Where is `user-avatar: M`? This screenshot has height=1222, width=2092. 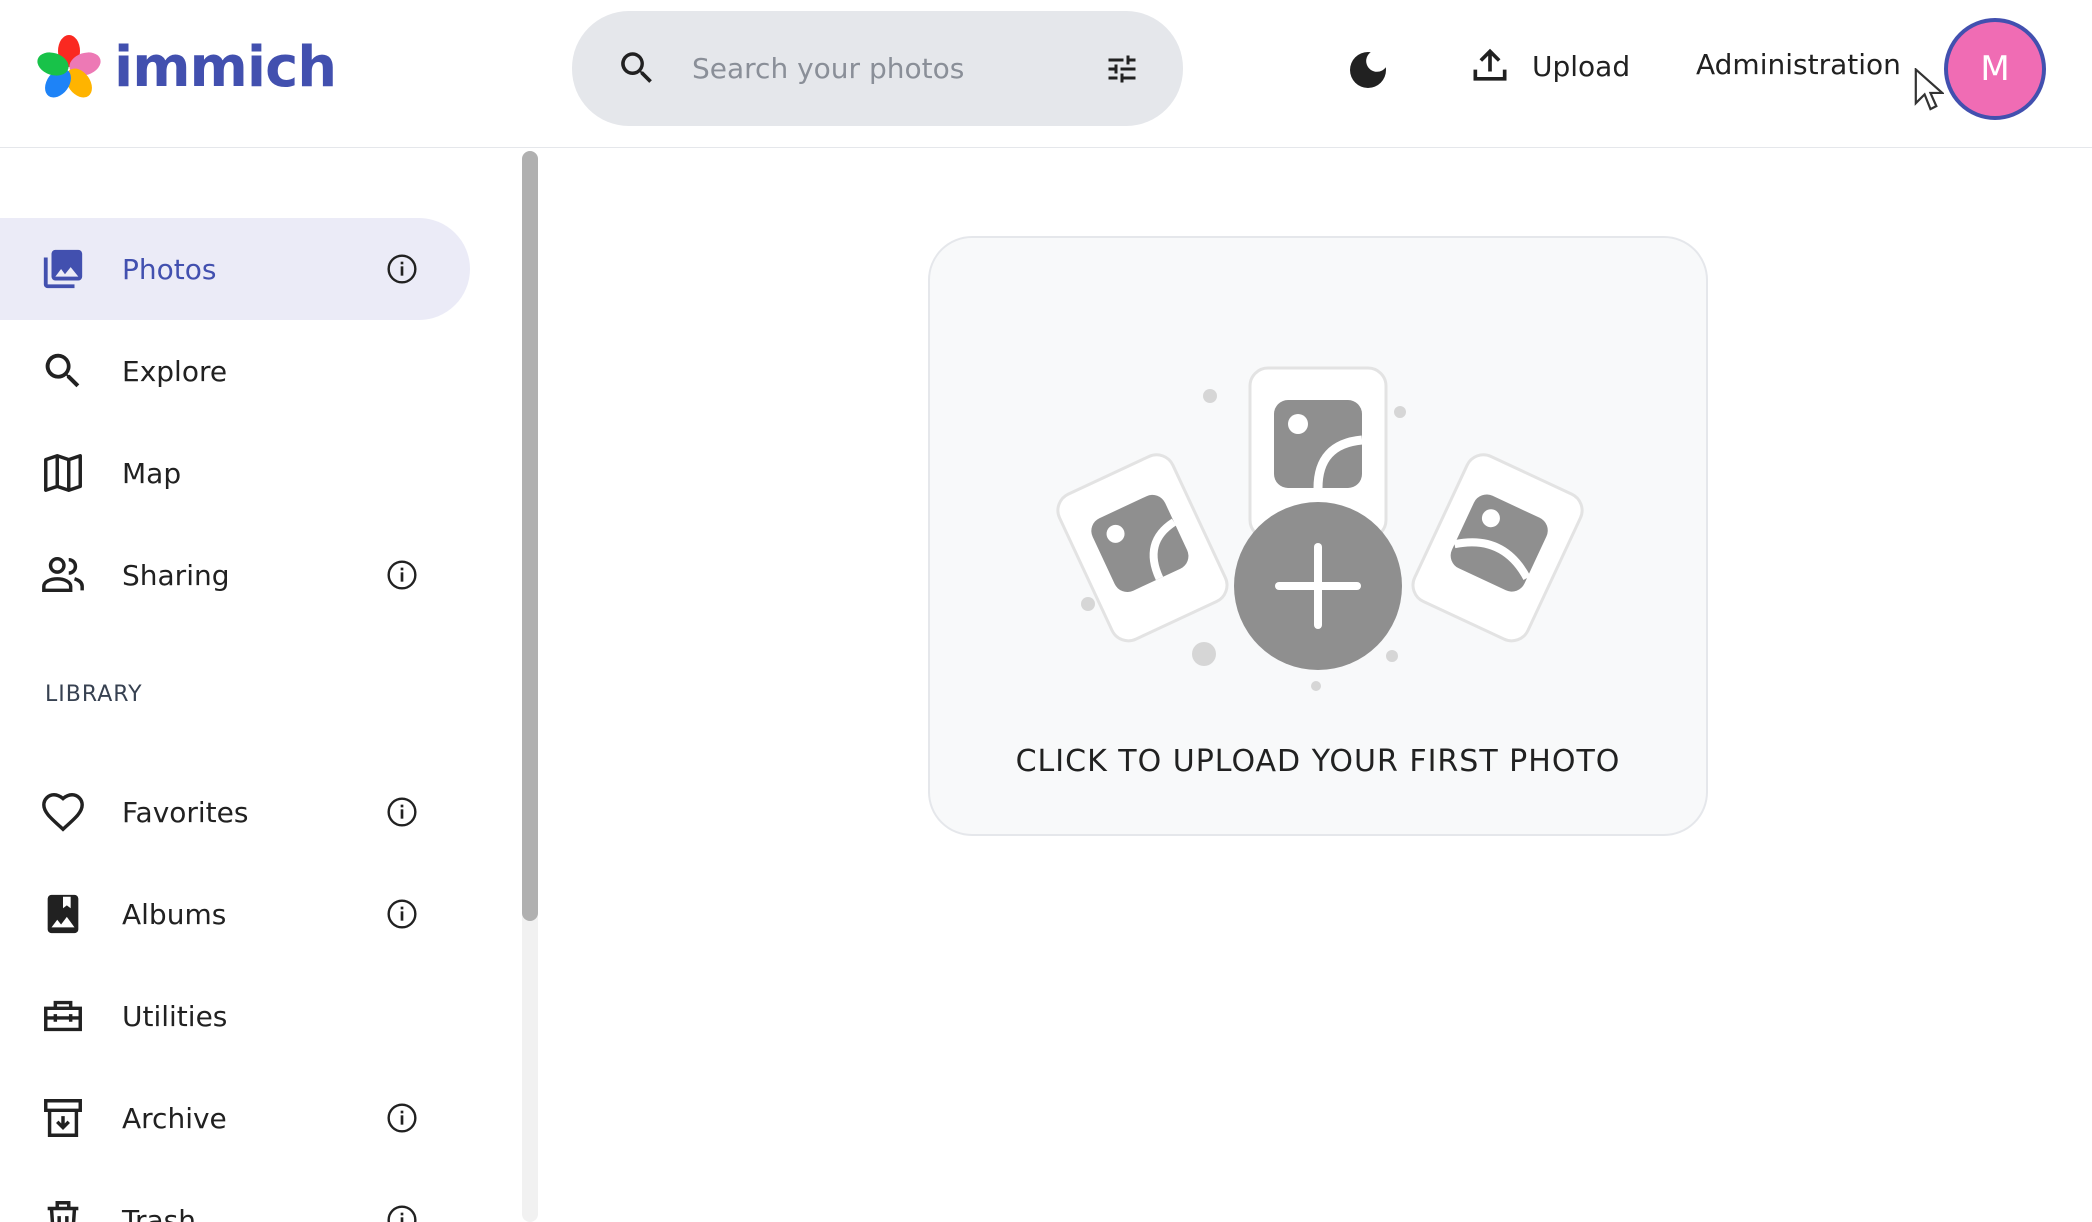 user-avatar: M is located at coordinates (1995, 69).